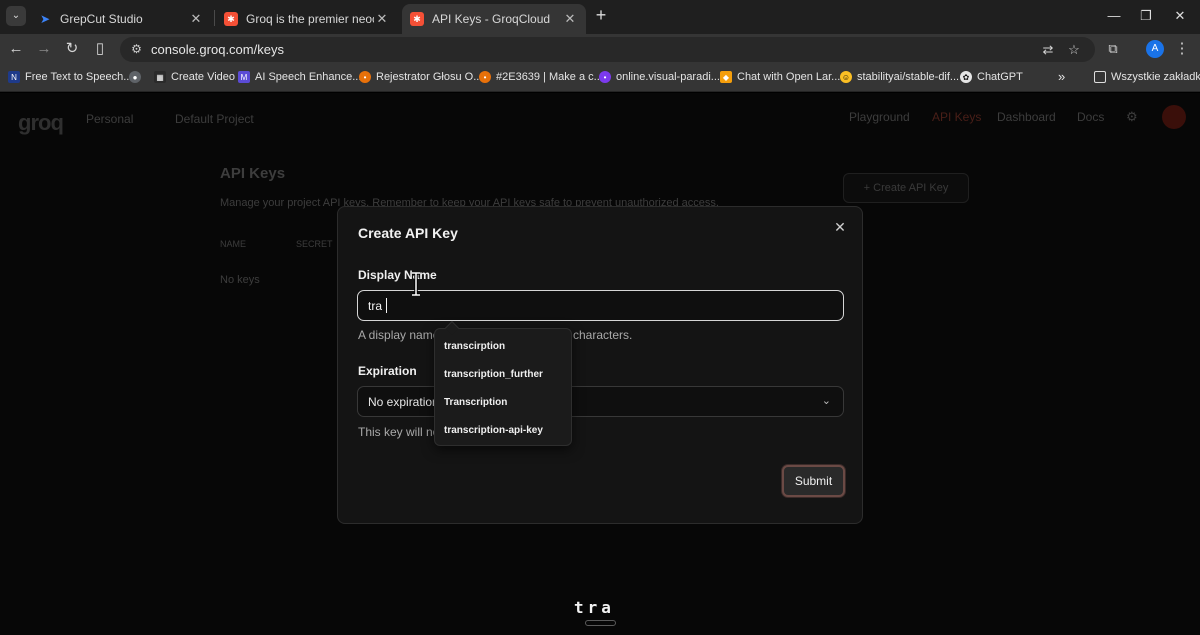 This screenshot has width=1200, height=635. I want to click on minimize-icon: —, so click(1114, 16).